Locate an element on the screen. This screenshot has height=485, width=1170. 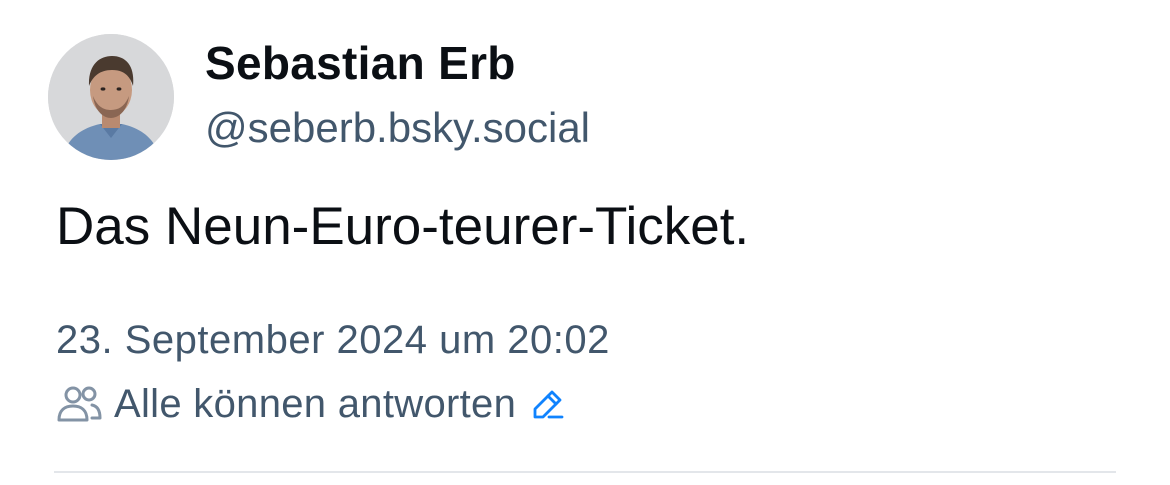
reply-settings: Alle können antworten is located at coordinates (311, 404).